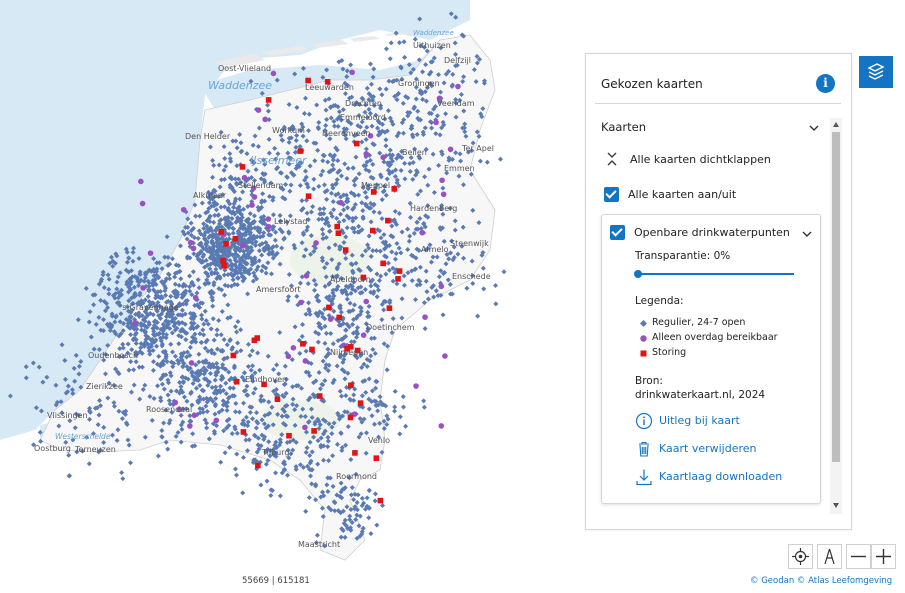 Image resolution: width=905 pixels, height=593 pixels. Describe the element at coordinates (210, 195) in the screenshot. I see `place-label: Alkmaar` at that location.